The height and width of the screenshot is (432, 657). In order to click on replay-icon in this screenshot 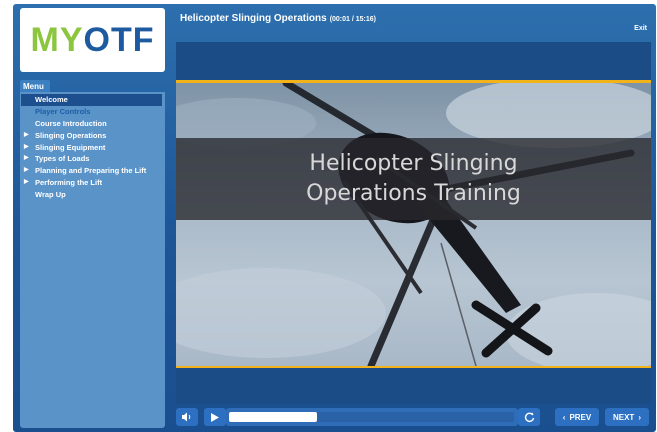, I will do `click(529, 417)`.